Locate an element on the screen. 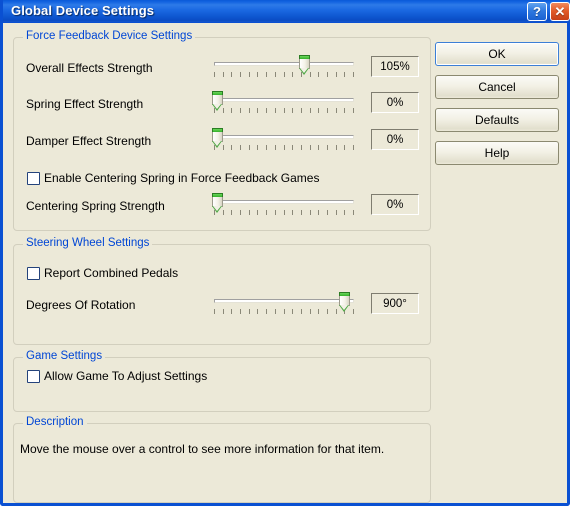  slider-spring-effect-strength is located at coordinates (282, 103).